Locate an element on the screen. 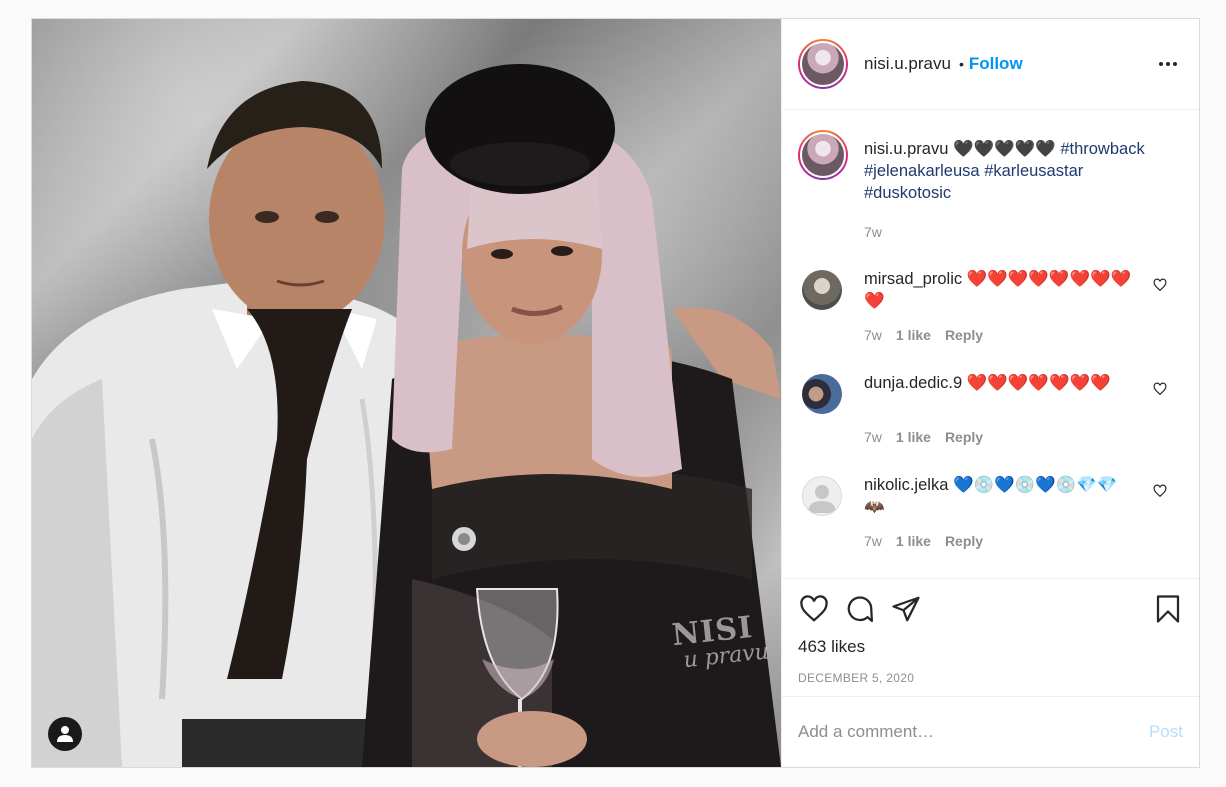  comment-icon is located at coordinates (860, 609).